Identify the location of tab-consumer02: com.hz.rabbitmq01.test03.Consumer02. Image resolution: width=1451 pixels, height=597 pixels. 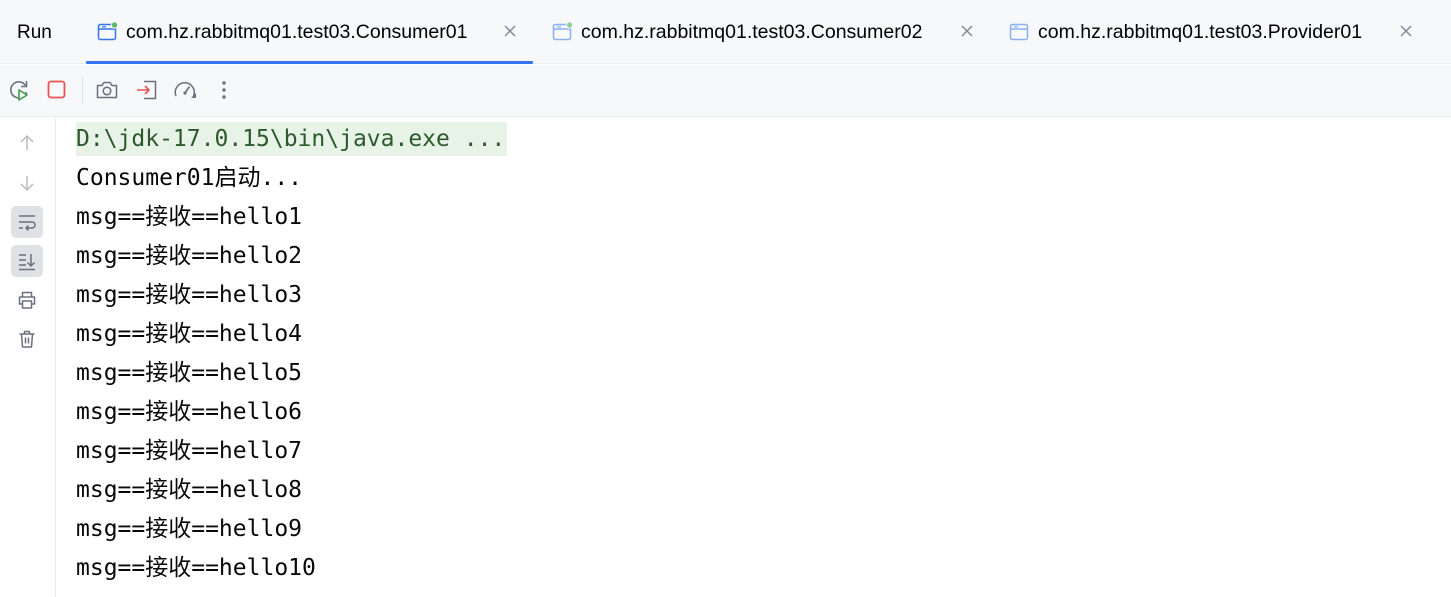
(763, 32).